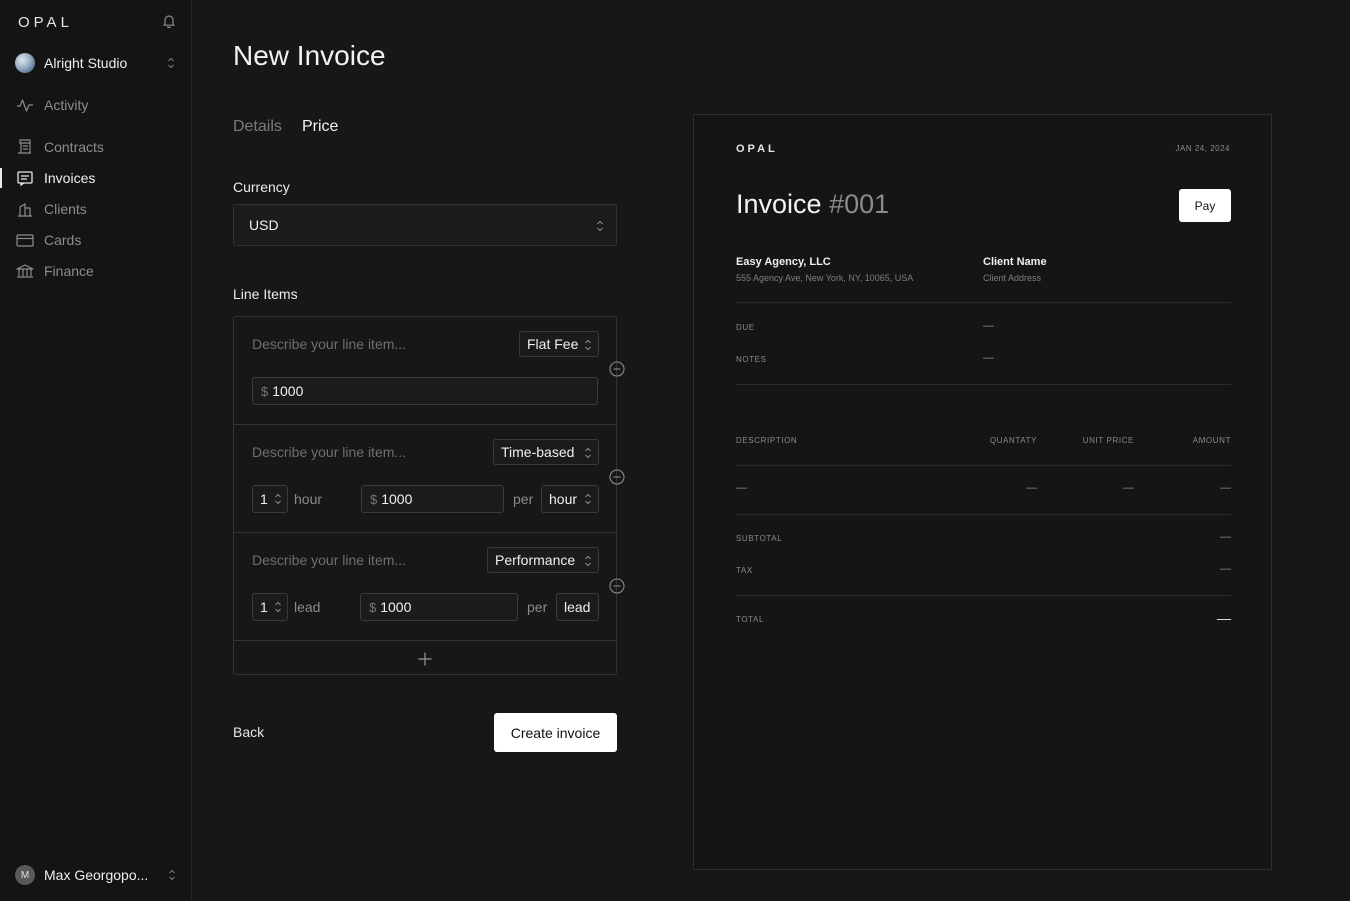 The width and height of the screenshot is (1350, 901). Describe the element at coordinates (767, 440) in the screenshot. I see `column-header: DESCRIPTION` at that location.